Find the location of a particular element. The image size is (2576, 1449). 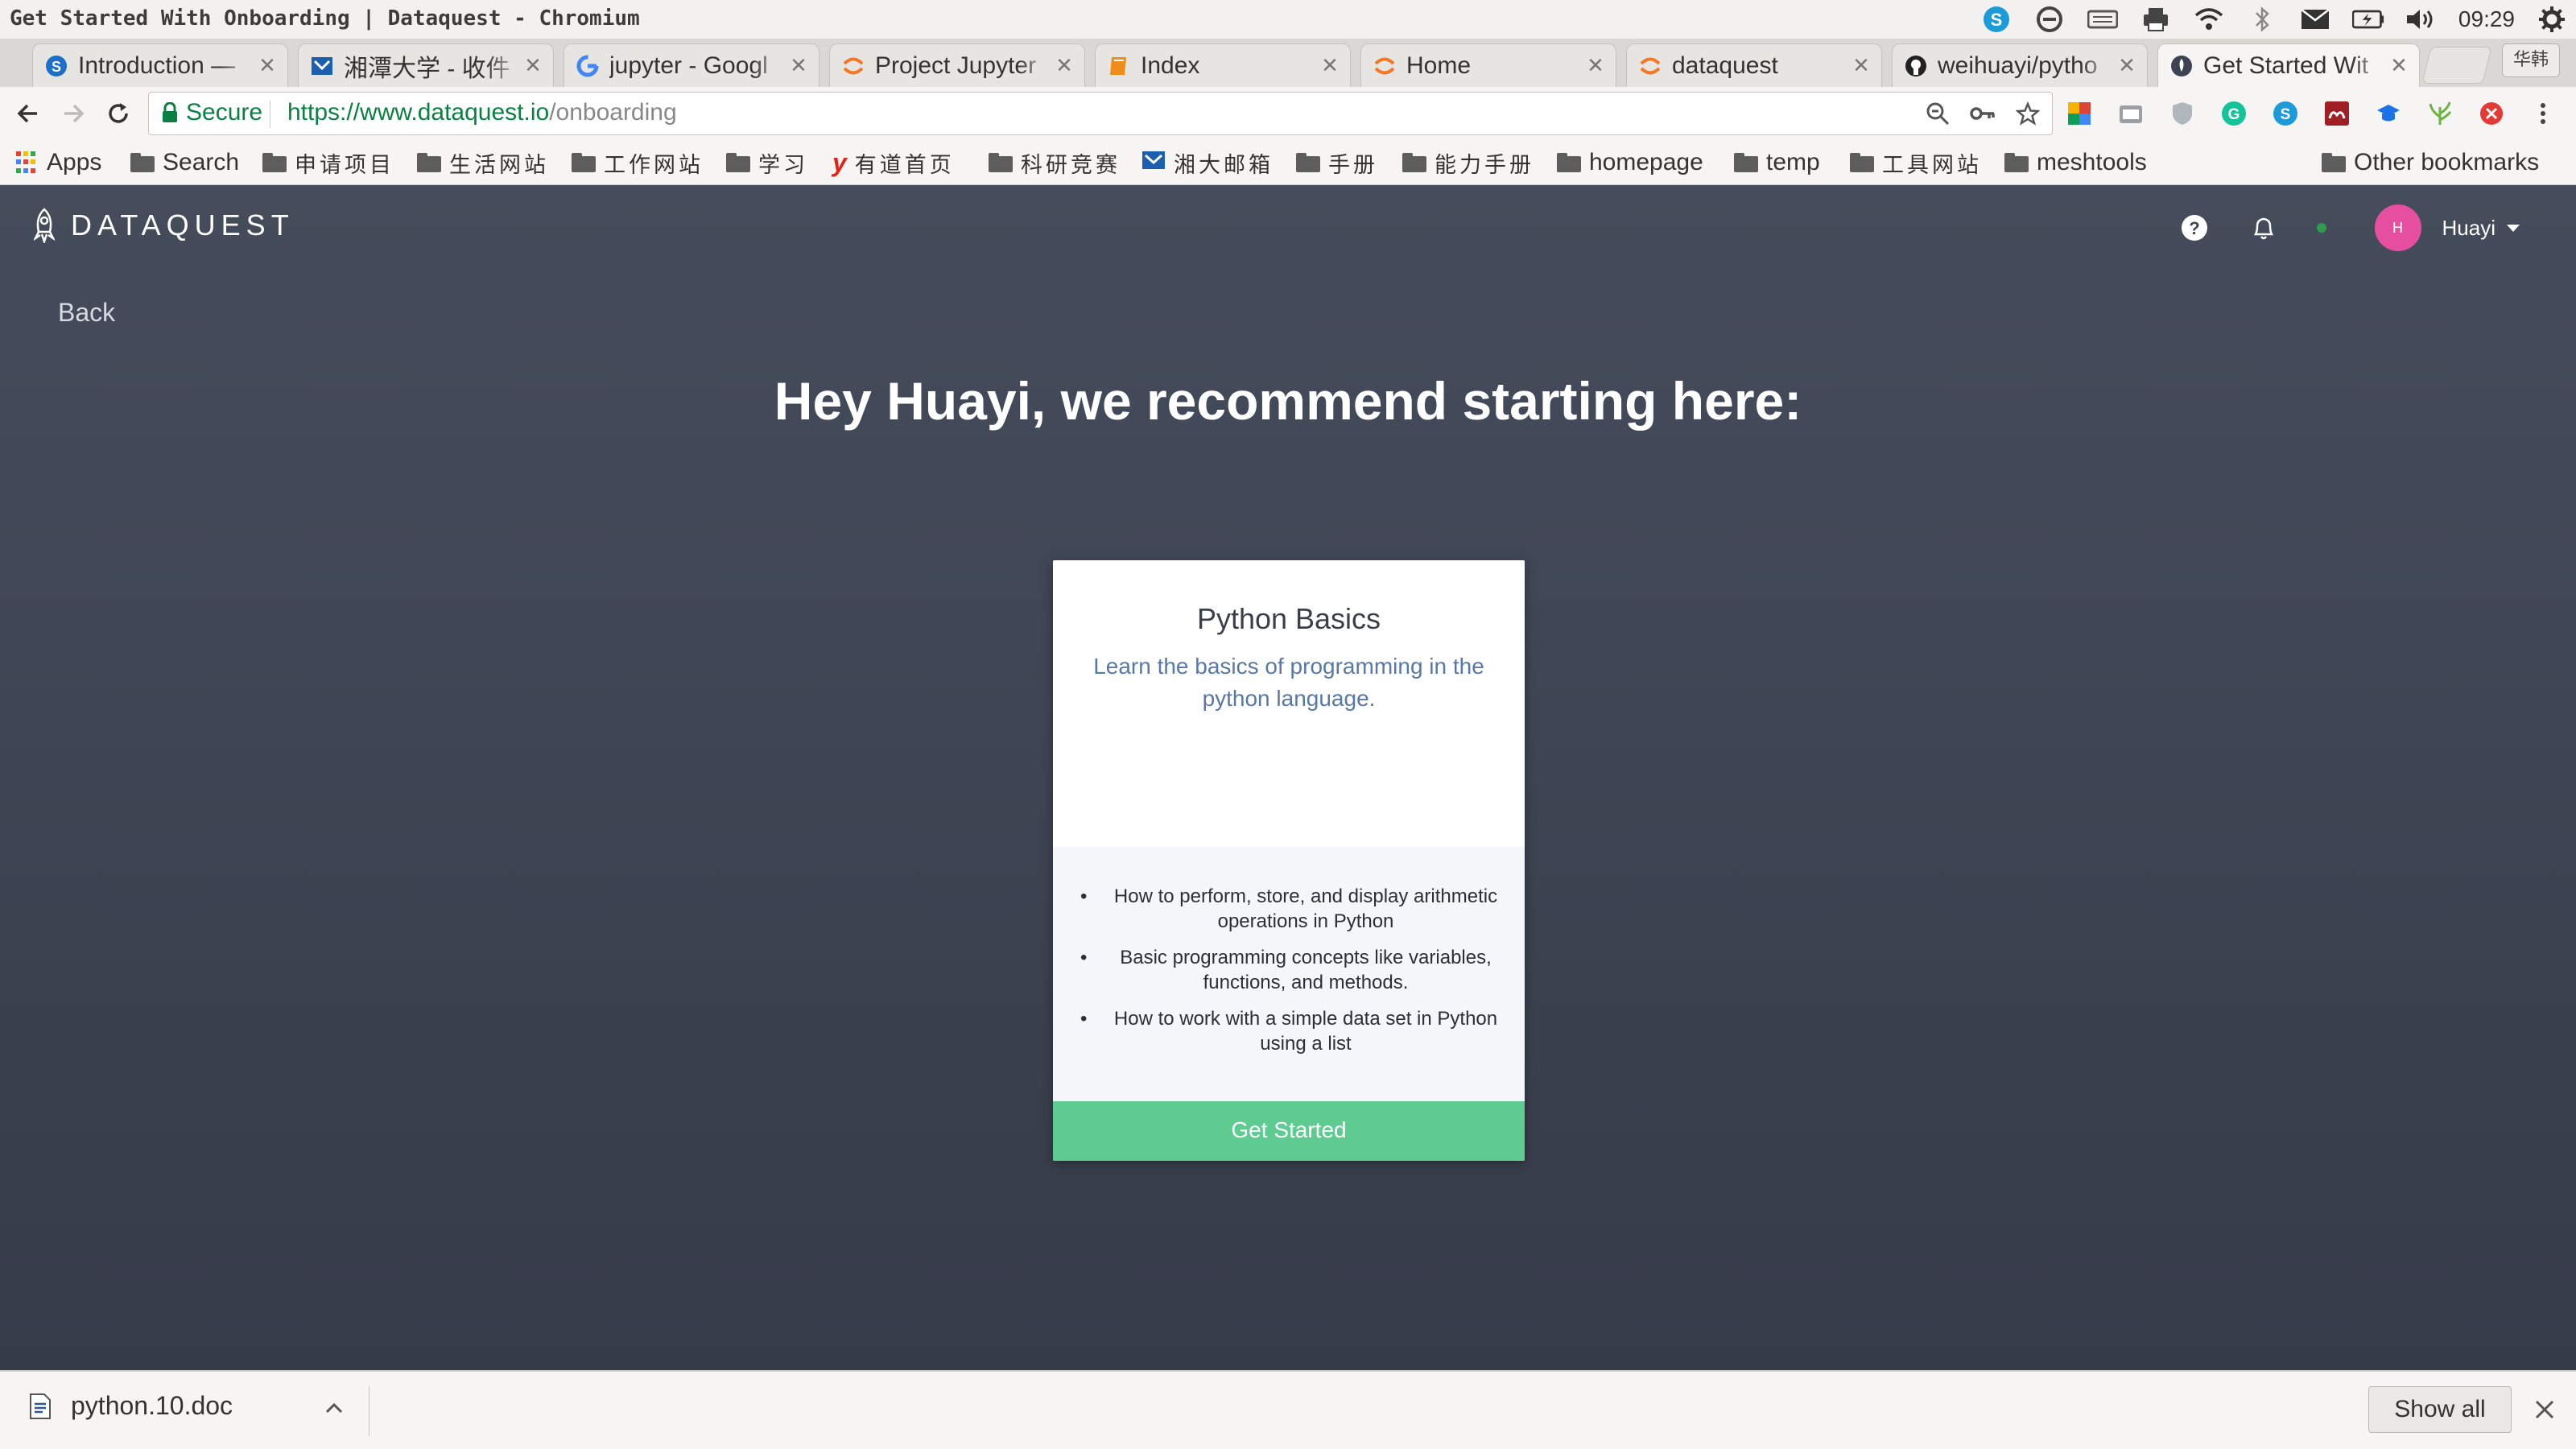

bookmark-xtu-mail: 湘大邮箱 is located at coordinates (1207, 163).